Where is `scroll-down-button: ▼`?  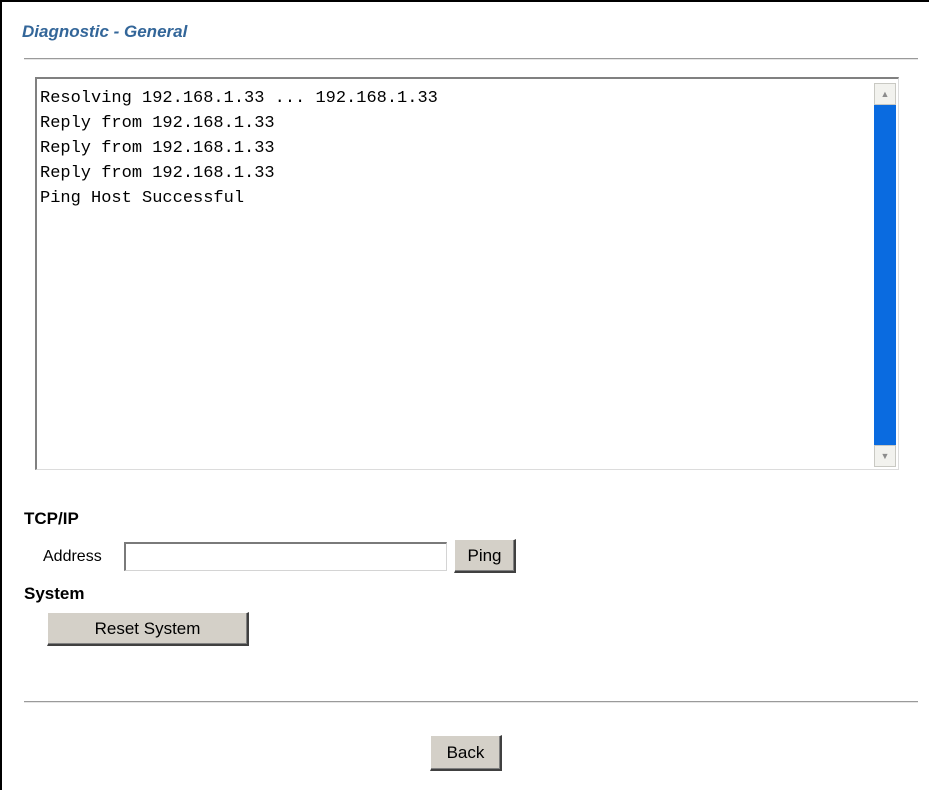 scroll-down-button: ▼ is located at coordinates (885, 456).